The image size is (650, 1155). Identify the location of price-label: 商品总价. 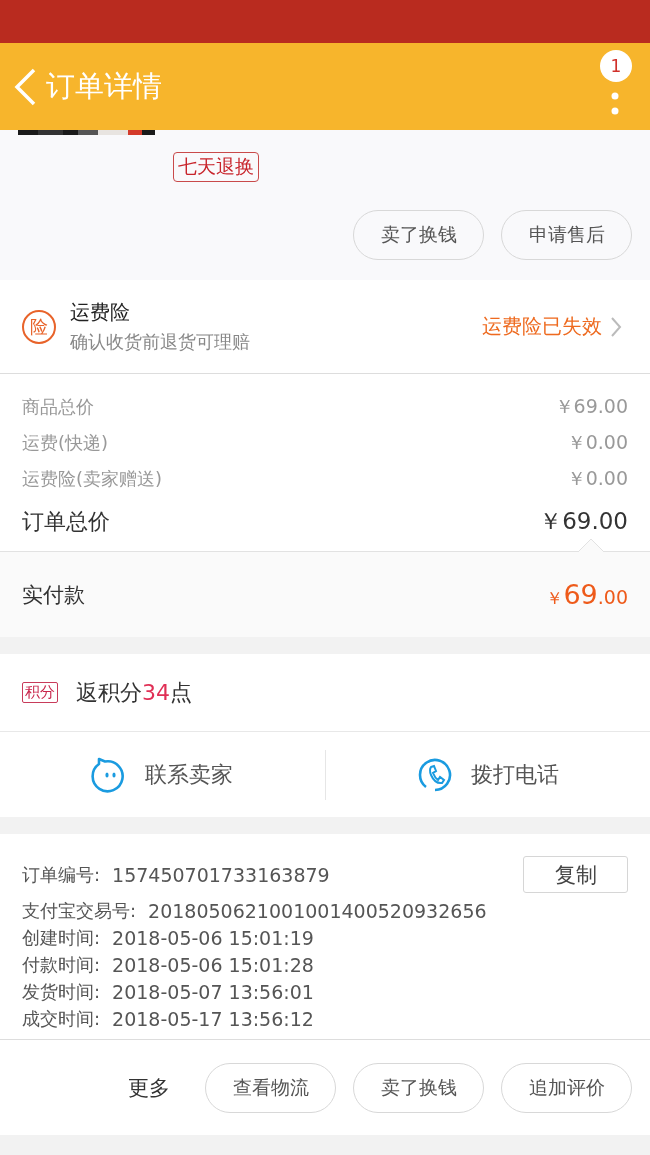
(58, 407).